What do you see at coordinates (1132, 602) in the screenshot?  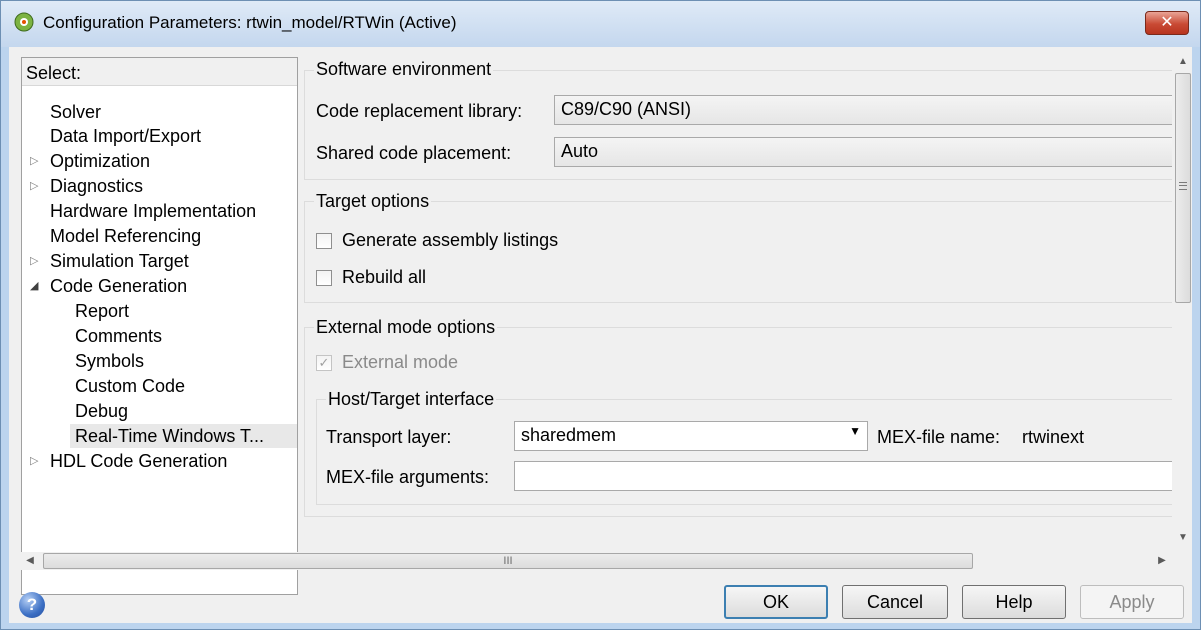 I see `apply-button: Apply` at bounding box center [1132, 602].